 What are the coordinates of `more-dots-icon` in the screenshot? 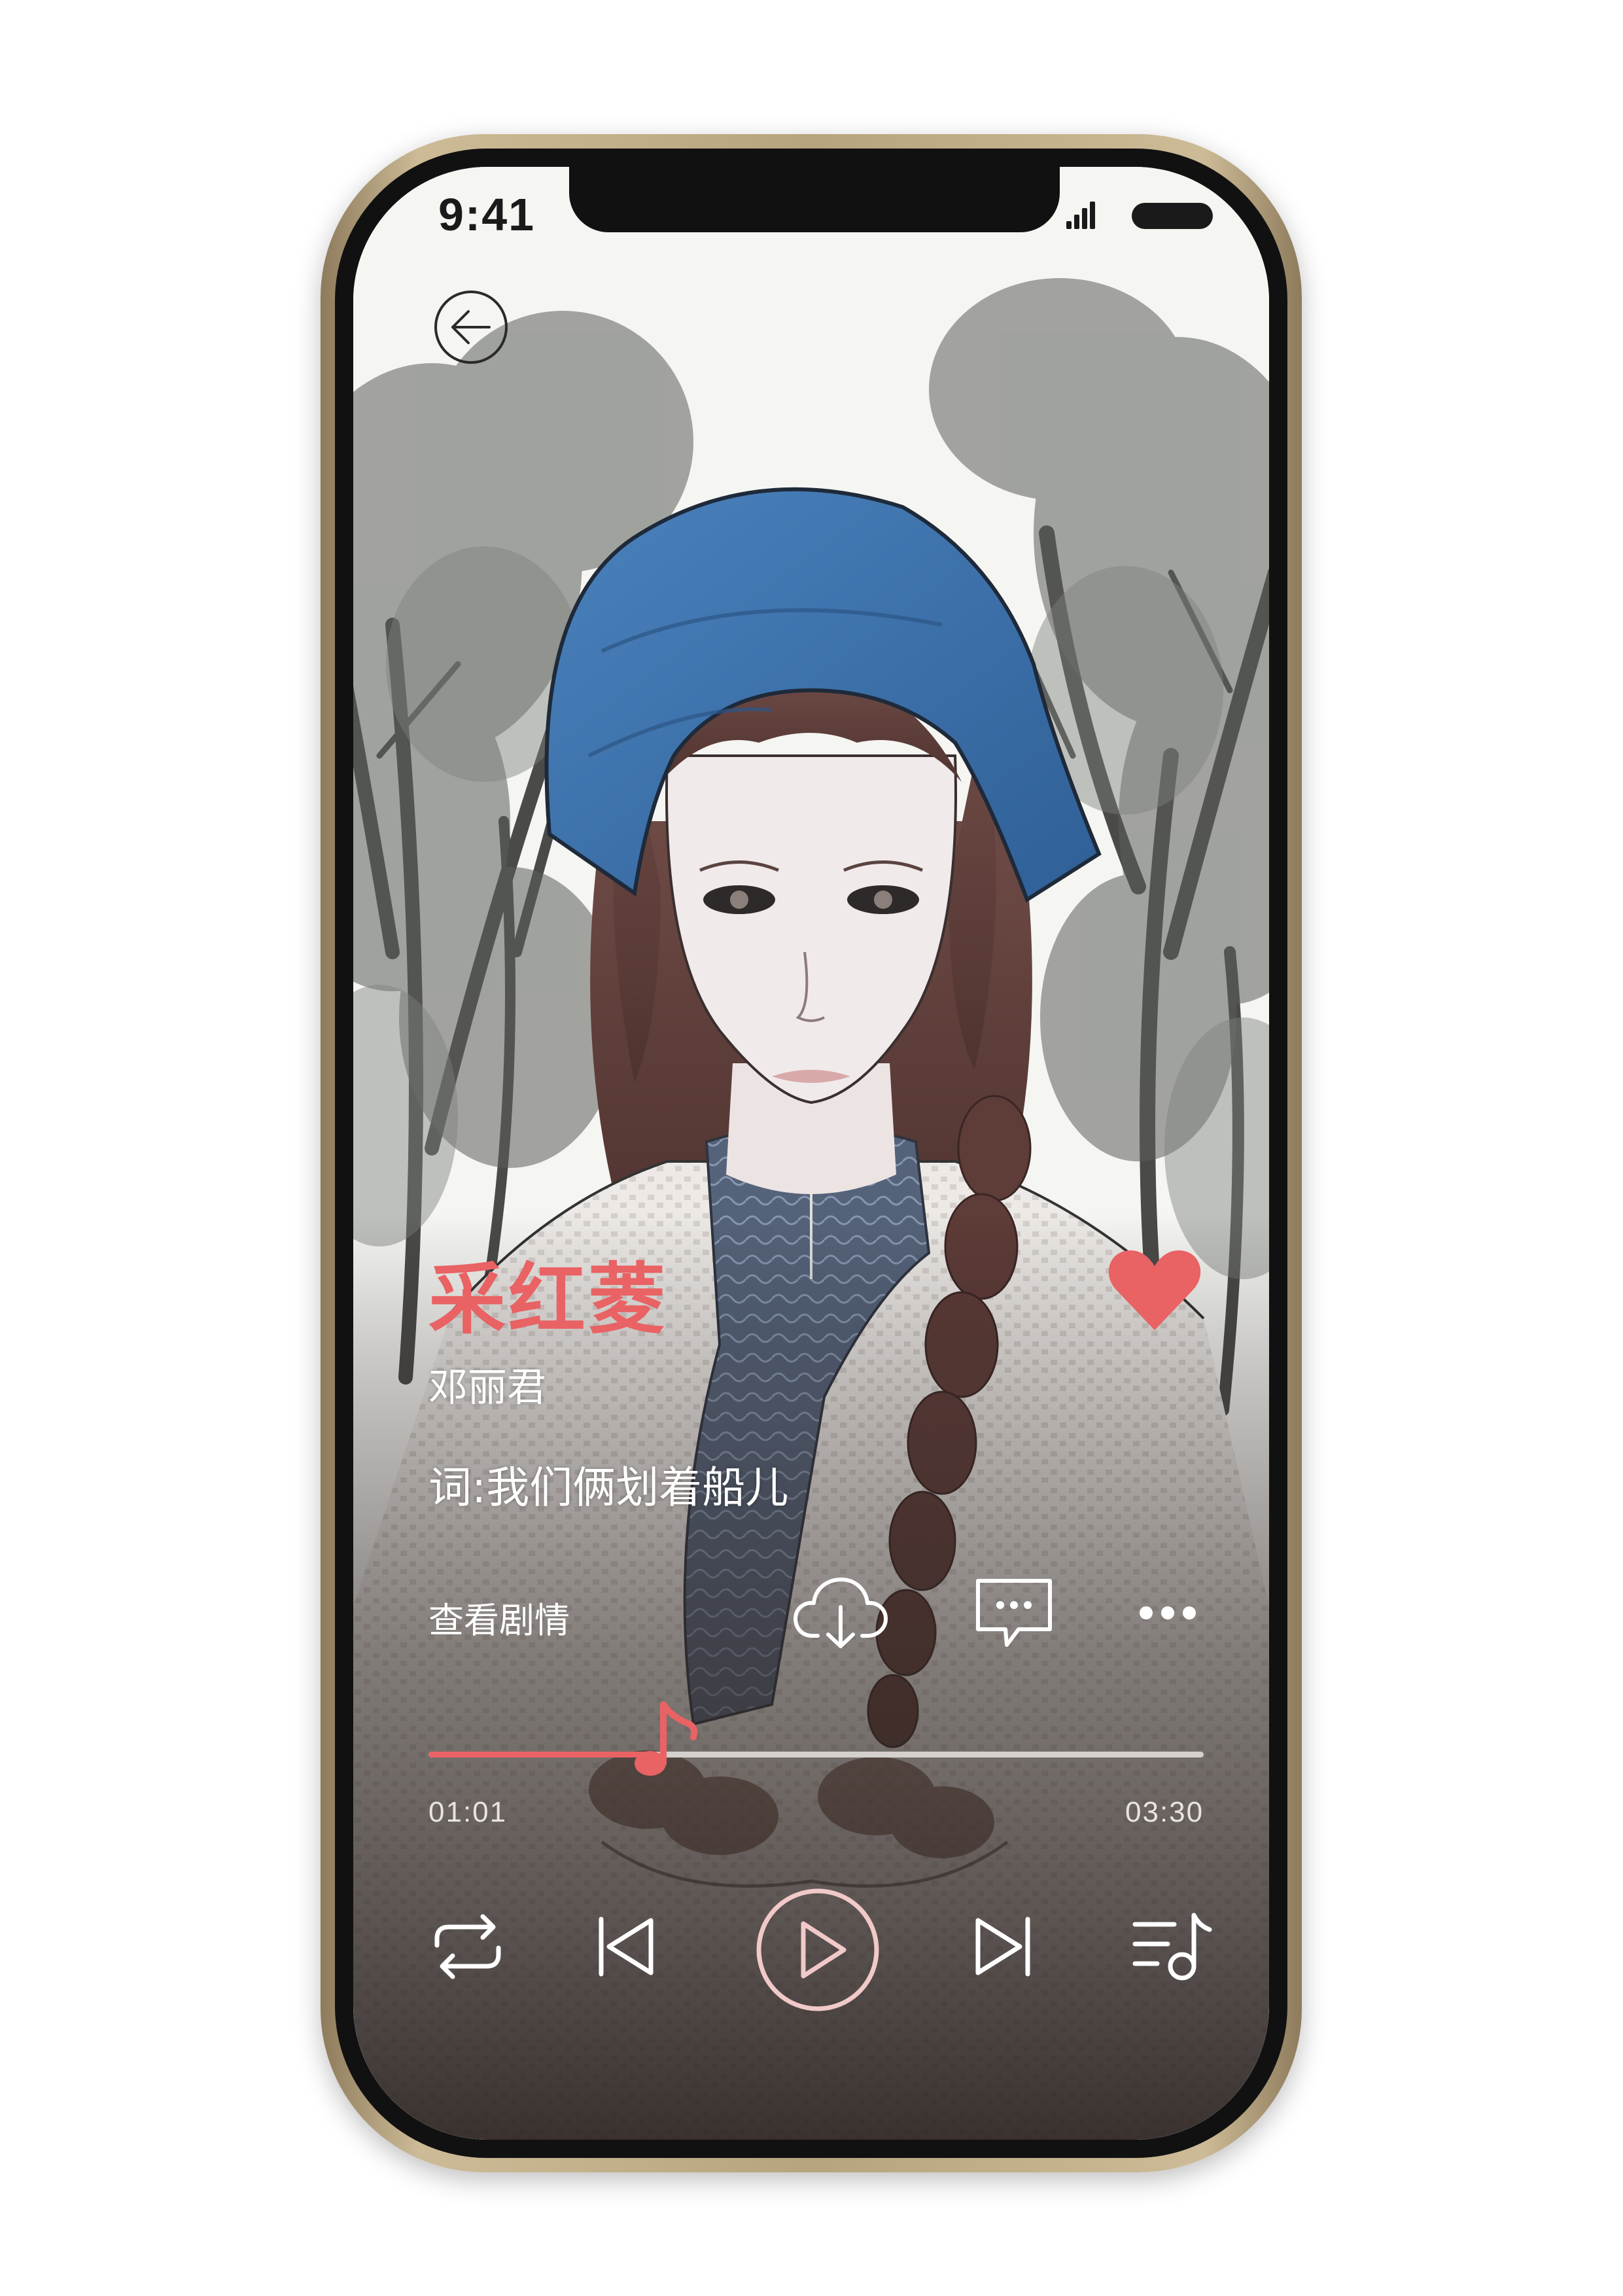 It's located at (1168, 1612).